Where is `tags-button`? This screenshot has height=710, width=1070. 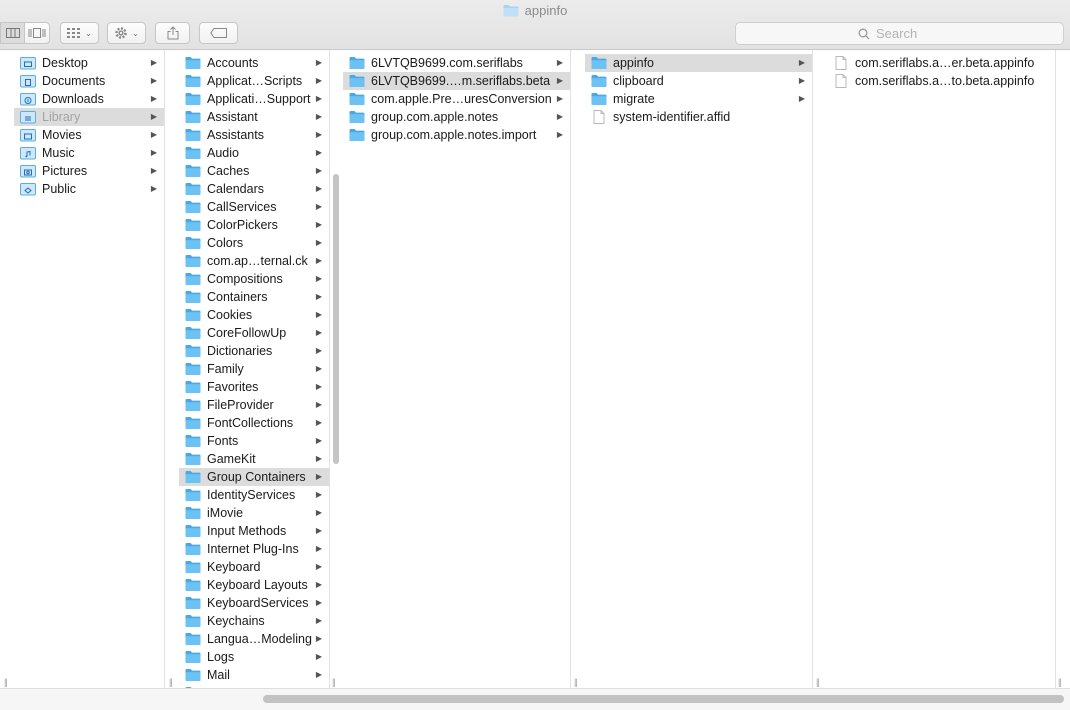 tags-button is located at coordinates (218, 33).